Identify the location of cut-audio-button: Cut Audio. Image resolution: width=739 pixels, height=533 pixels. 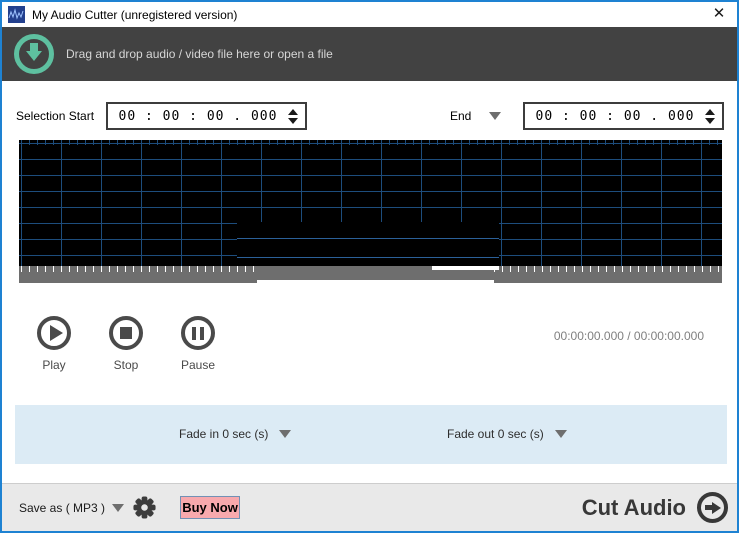
(655, 507).